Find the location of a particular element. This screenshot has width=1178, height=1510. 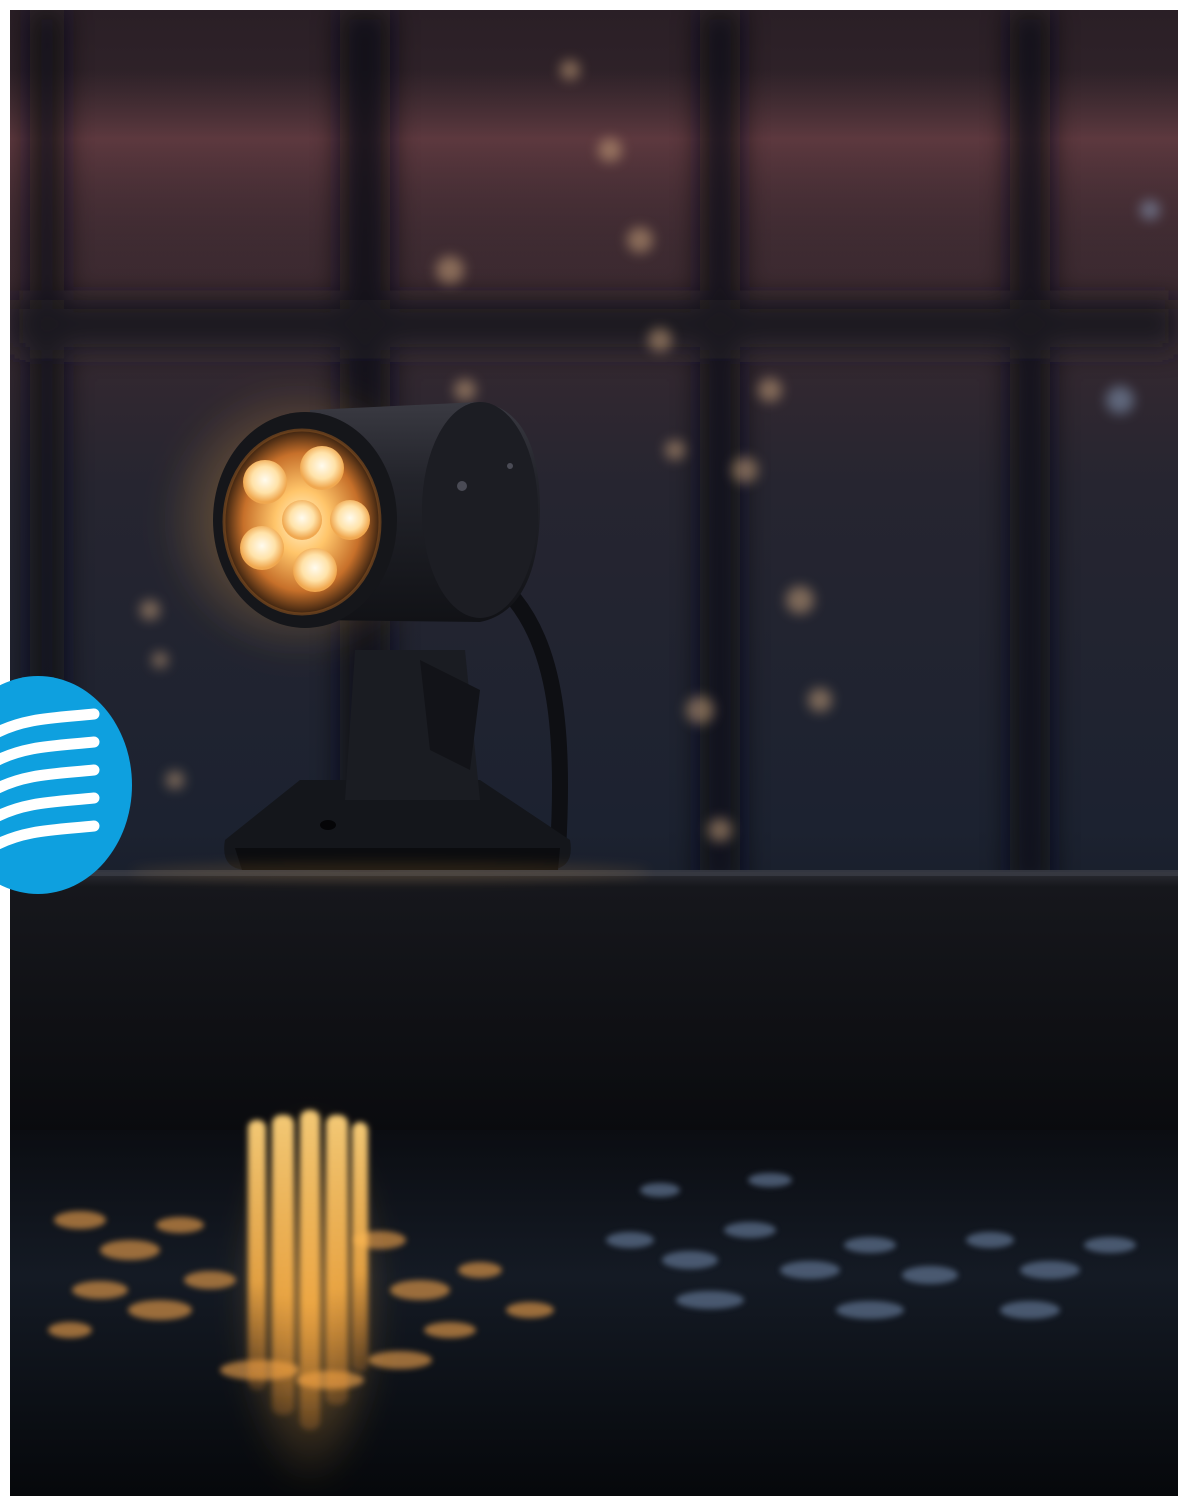

water-waves-icon is located at coordinates (66, 785).